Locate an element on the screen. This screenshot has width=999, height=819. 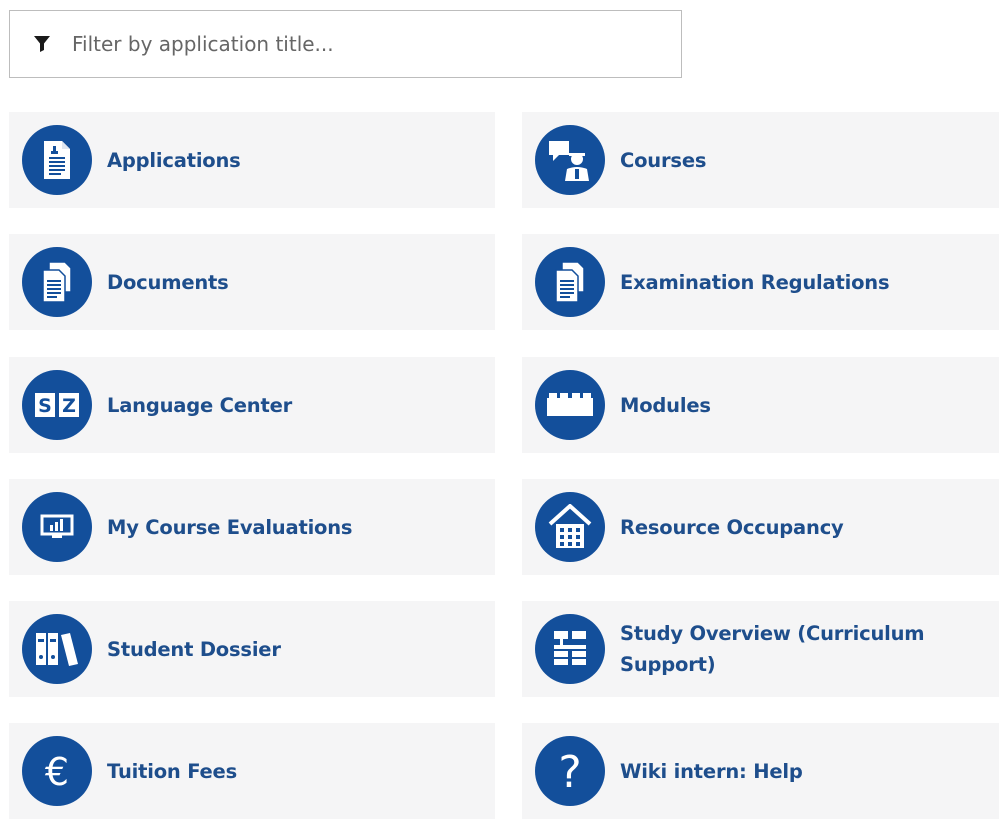
tile-resource-occupancy: Resource Occupancy is located at coordinates (760, 527).